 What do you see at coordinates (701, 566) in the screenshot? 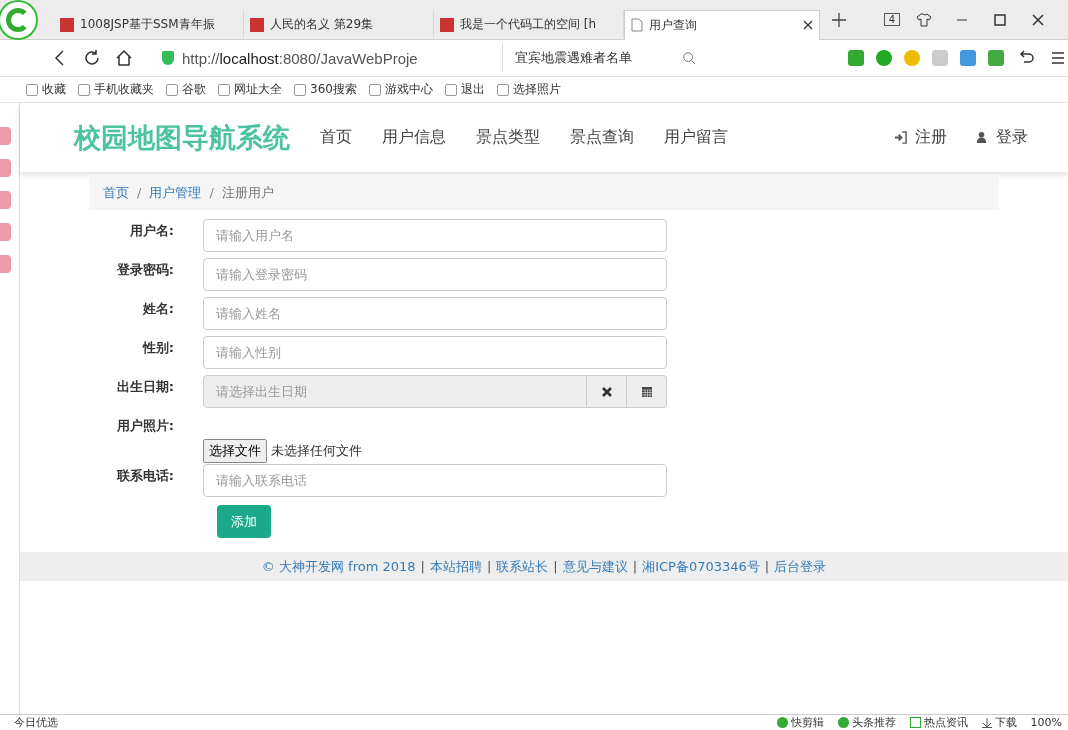
I see `footer-link: 湘ICP备0703346号` at bounding box center [701, 566].